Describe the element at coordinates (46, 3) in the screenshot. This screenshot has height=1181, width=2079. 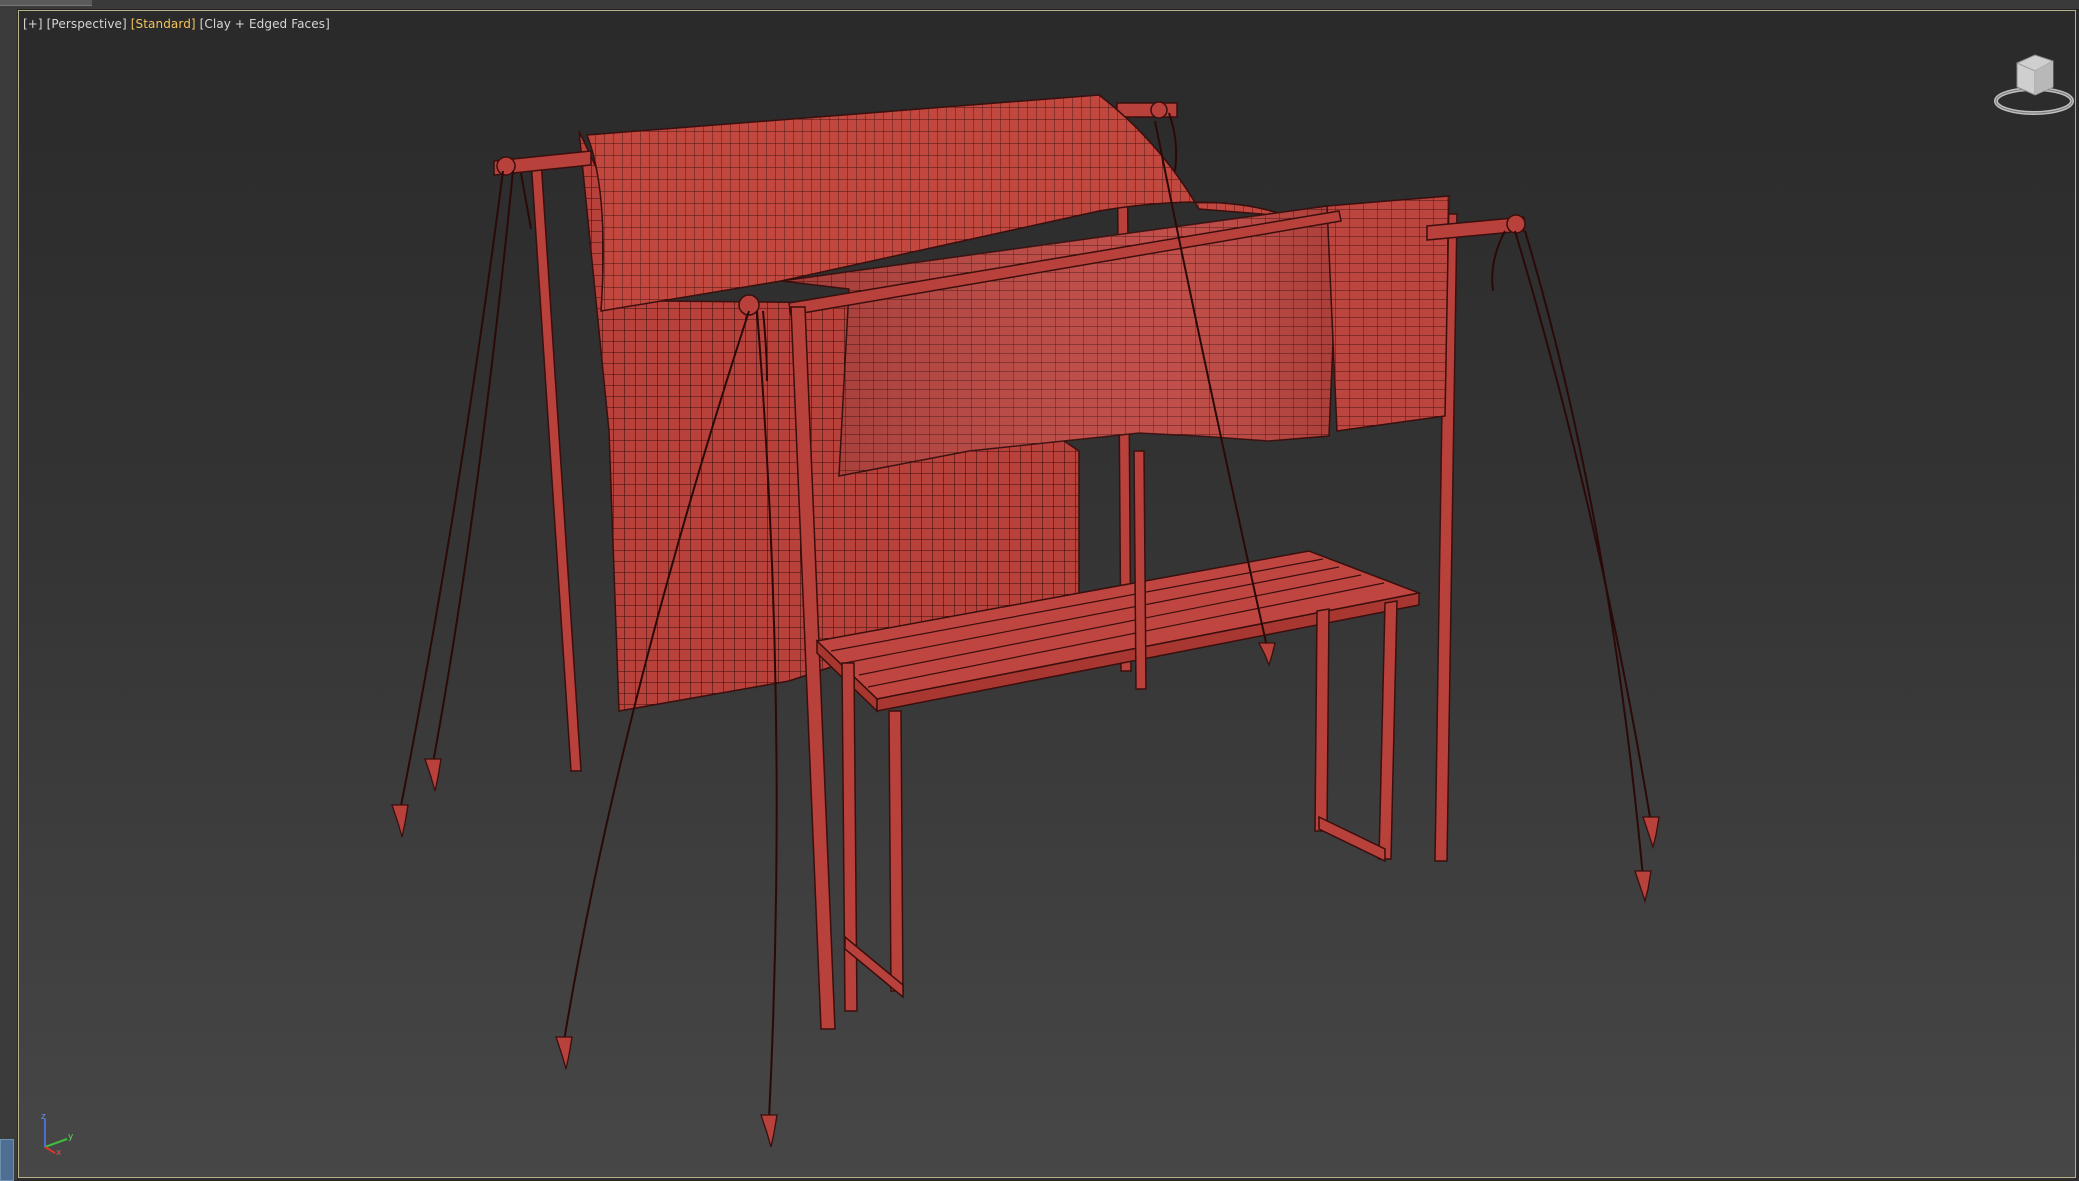
I see `viewport-tab` at that location.